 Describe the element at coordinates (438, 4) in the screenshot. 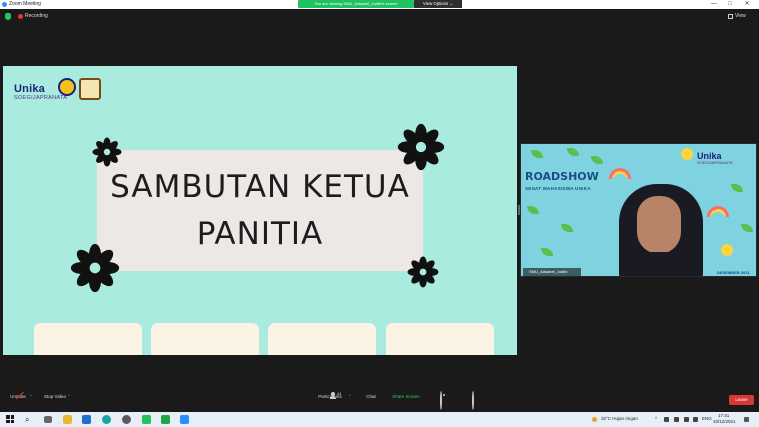

I see `view-options-button: View Options ⌄` at that location.